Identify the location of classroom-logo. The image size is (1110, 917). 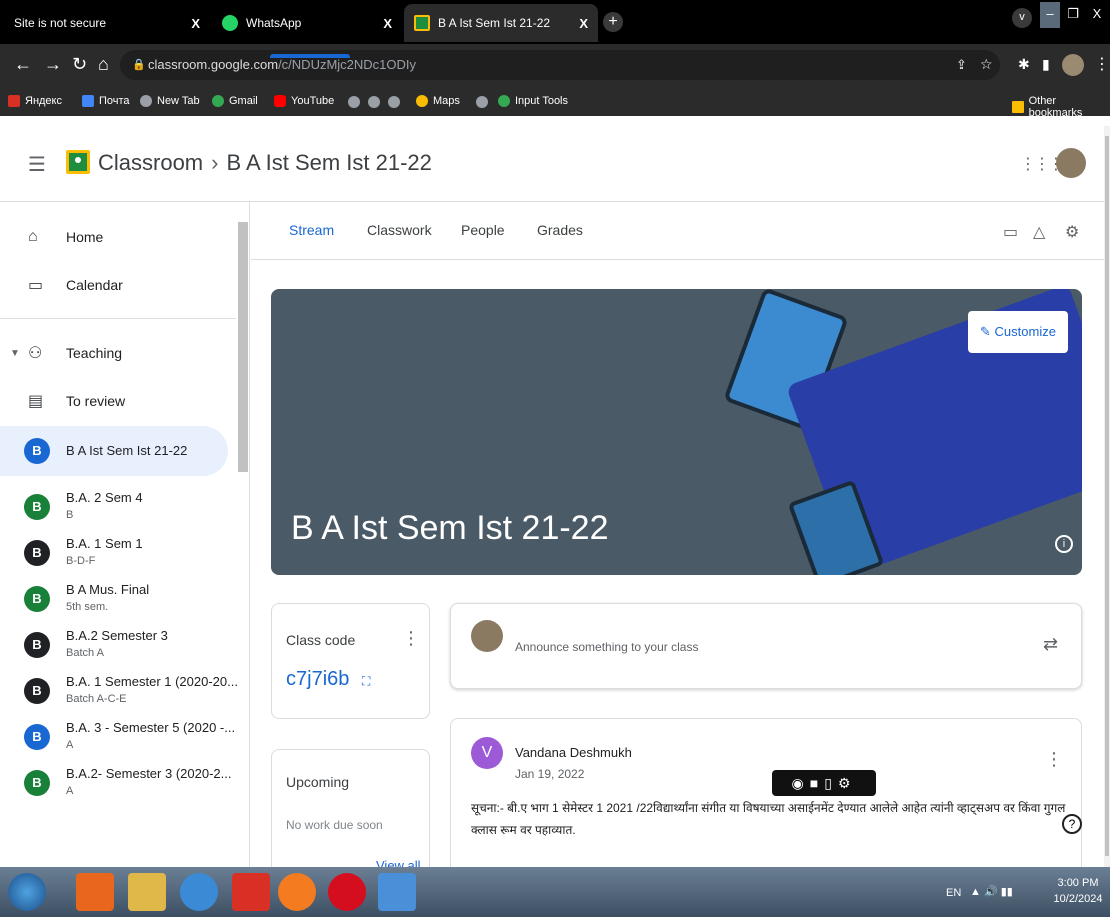
(78, 162).